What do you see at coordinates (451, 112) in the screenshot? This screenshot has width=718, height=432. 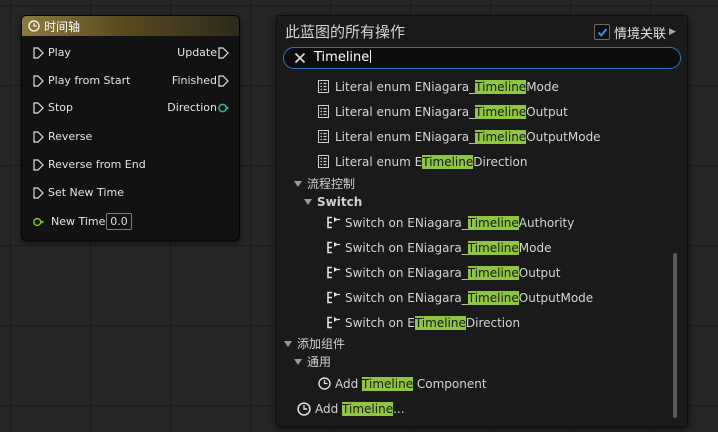 I see `list-item-enum-output: Literal enum ENiagara_TimelineOutput` at bounding box center [451, 112].